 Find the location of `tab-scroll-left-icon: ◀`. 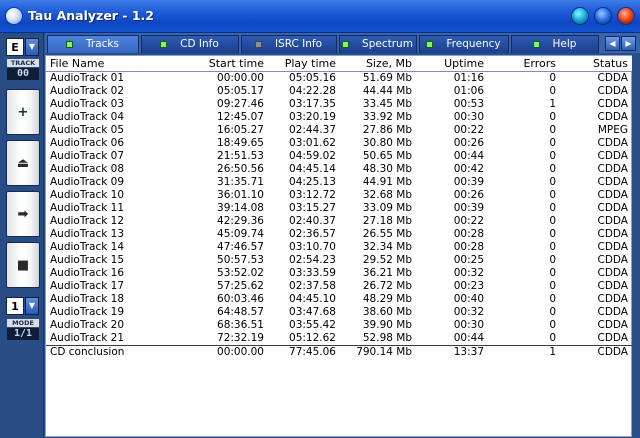

tab-scroll-left-icon: ◀ is located at coordinates (612, 43).